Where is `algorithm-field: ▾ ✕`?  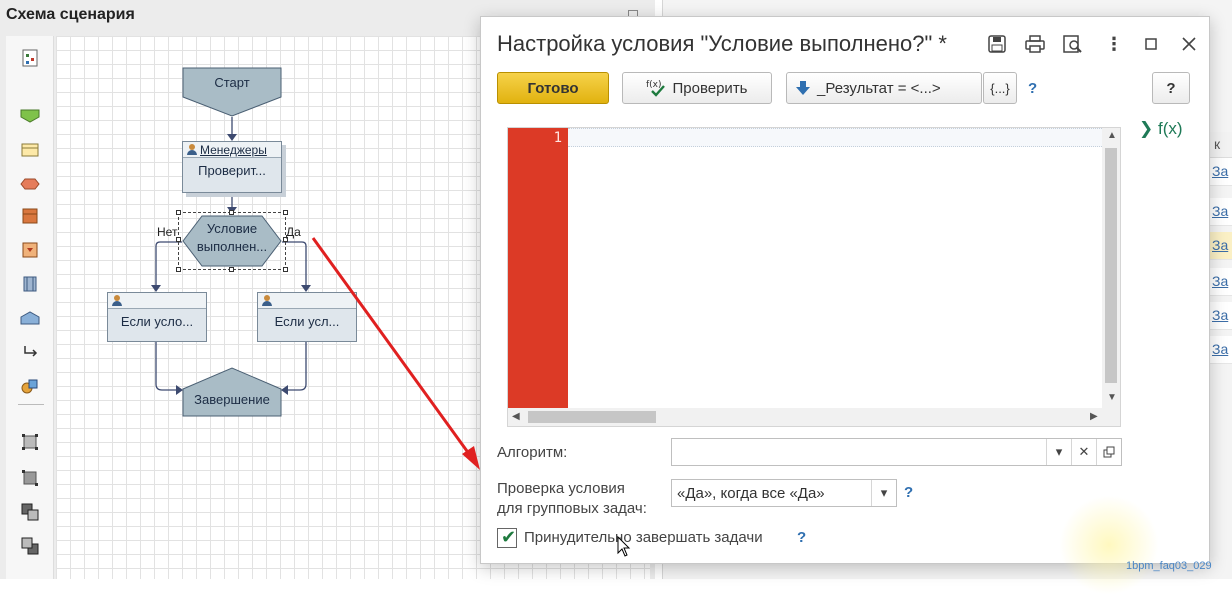 algorithm-field: ▾ ✕ is located at coordinates (896, 452).